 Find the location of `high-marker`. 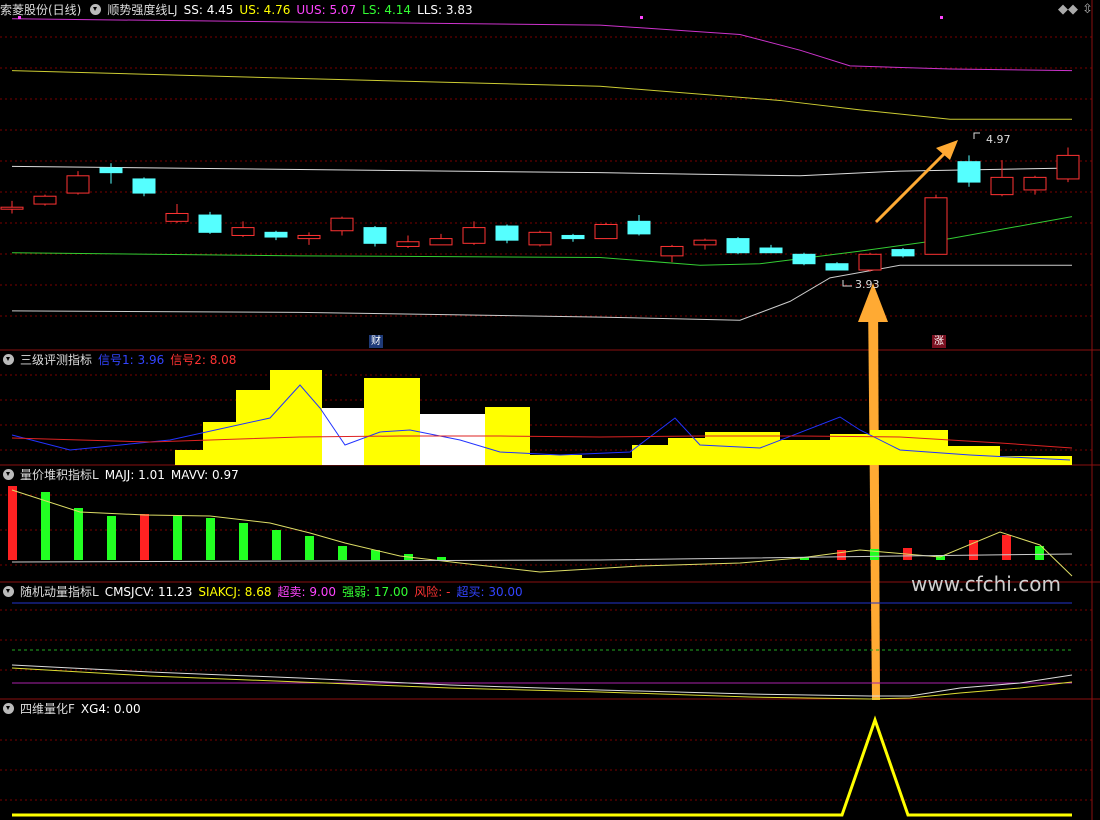

high-marker is located at coordinates (976, 135).